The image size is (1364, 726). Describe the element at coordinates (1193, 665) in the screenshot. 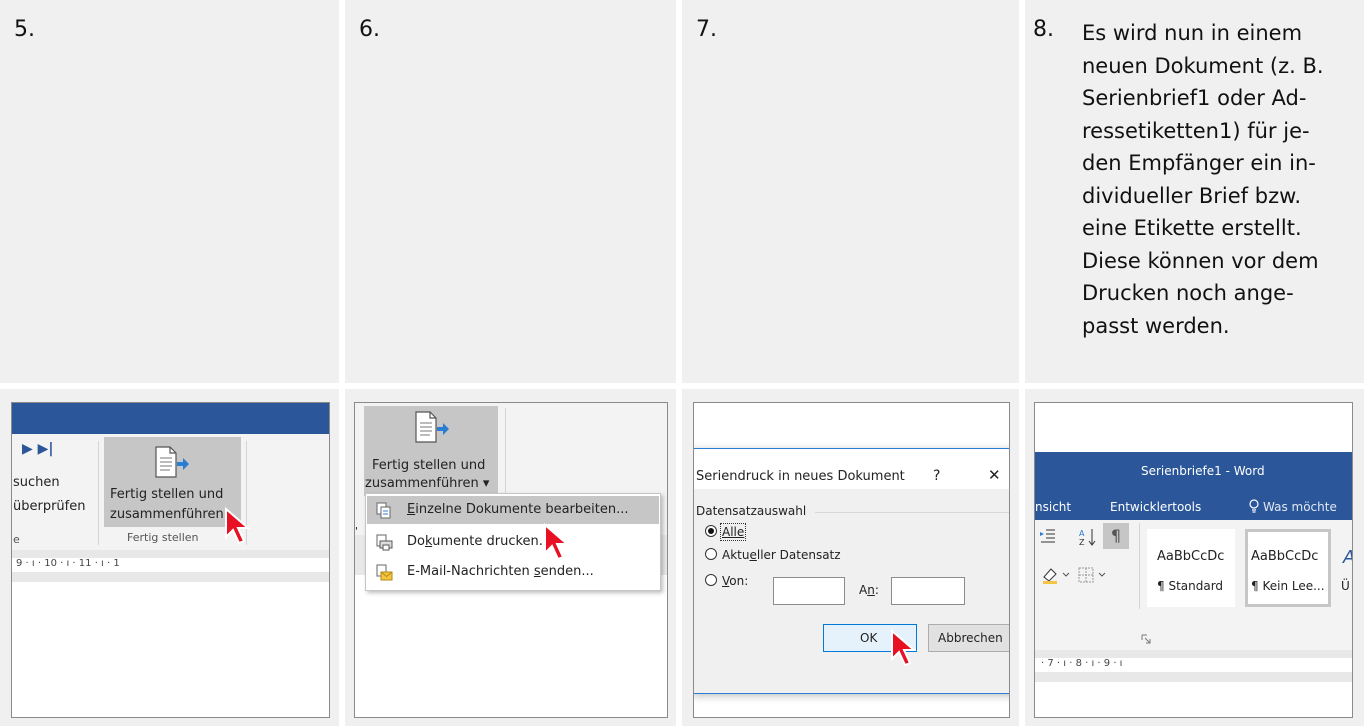

I see `ruler: · 7 · ı · 8 · ı · 9 · ı` at that location.